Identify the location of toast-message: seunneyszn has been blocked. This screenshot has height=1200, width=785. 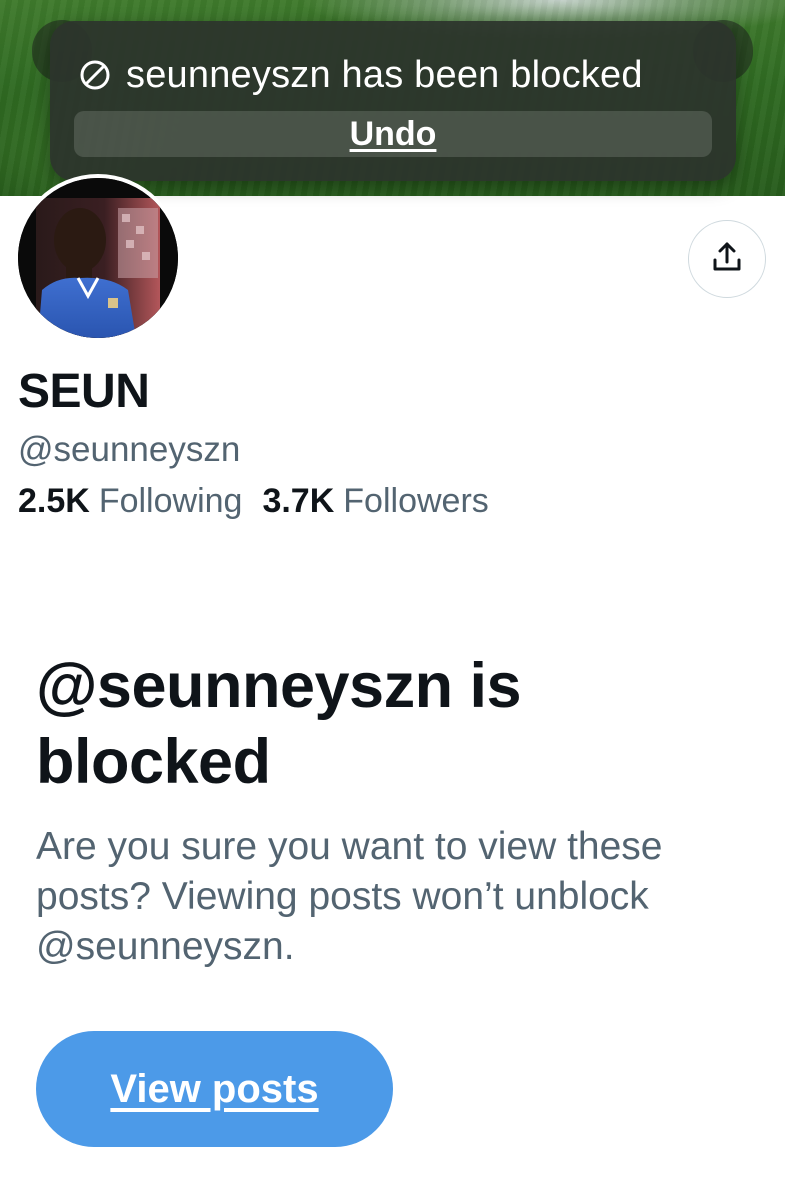
(384, 74).